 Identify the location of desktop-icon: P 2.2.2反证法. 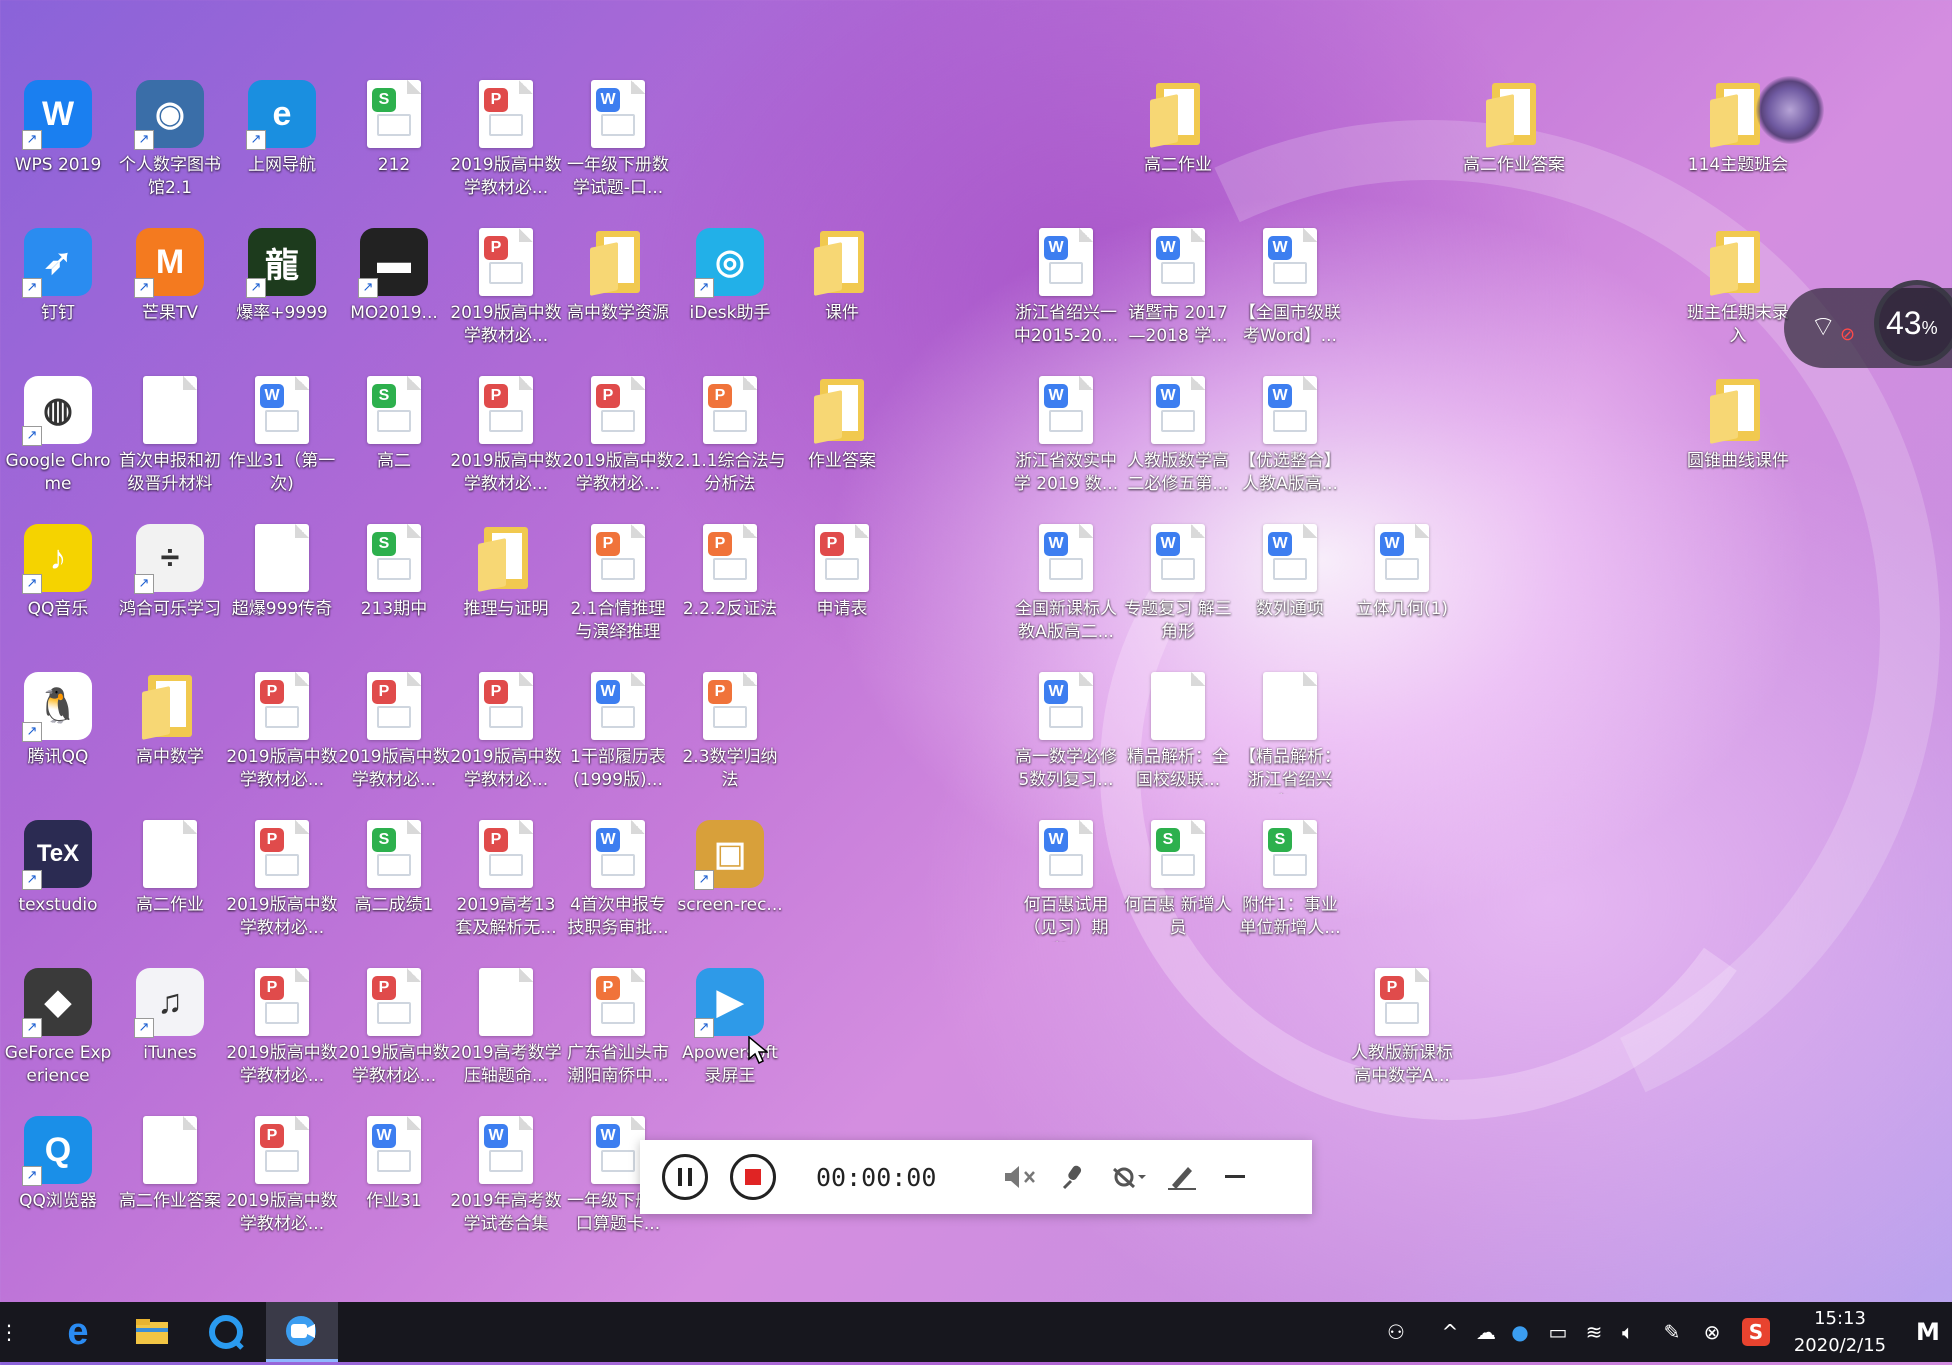
(730, 594).